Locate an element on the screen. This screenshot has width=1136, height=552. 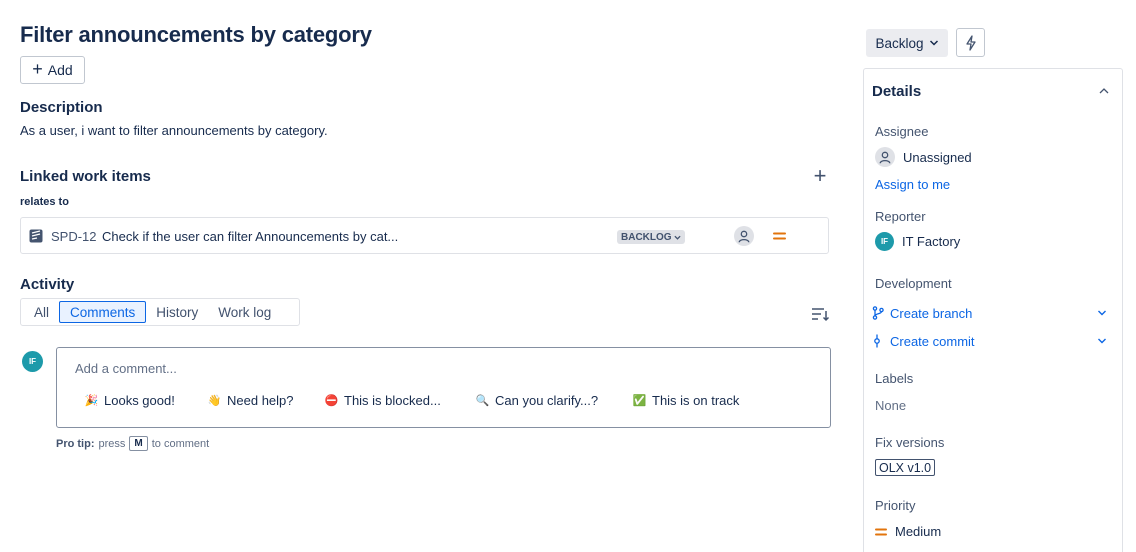
reporter-label: Reporter is located at coordinates (900, 216).